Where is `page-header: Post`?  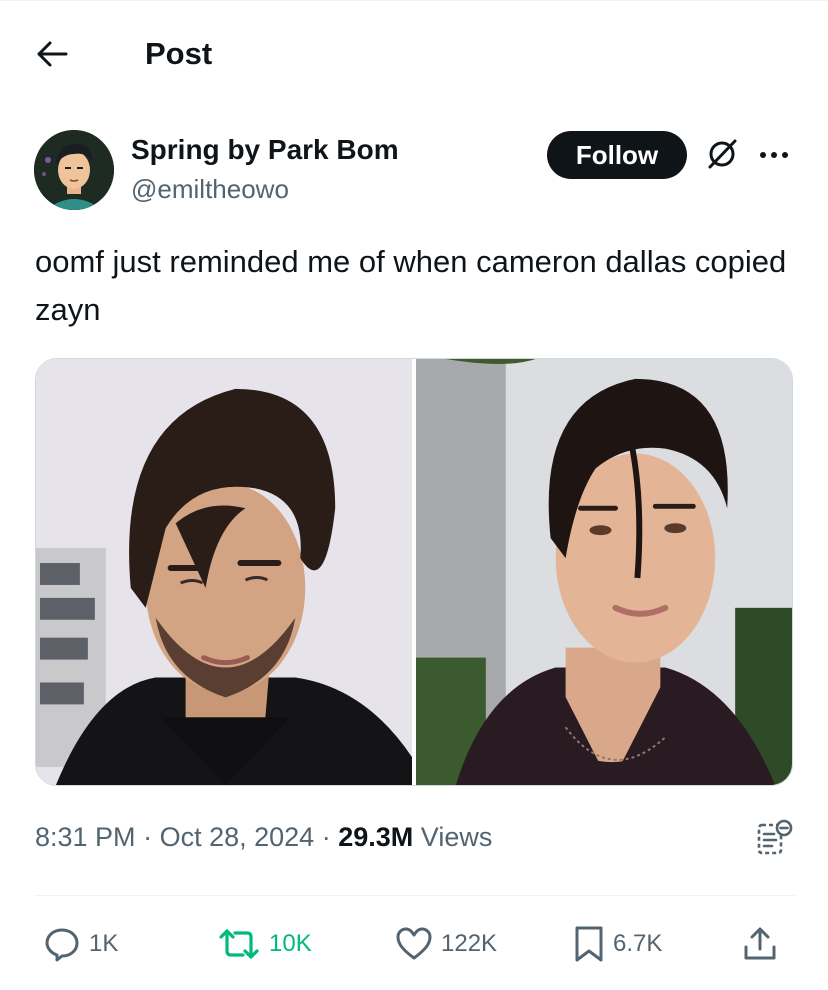 page-header: Post is located at coordinates (414, 53).